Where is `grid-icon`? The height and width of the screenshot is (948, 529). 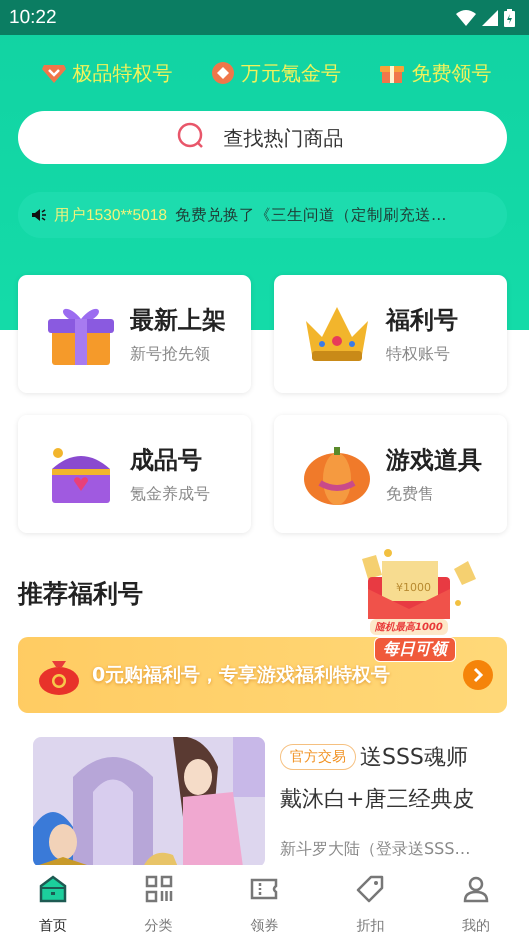 grid-icon is located at coordinates (158, 889).